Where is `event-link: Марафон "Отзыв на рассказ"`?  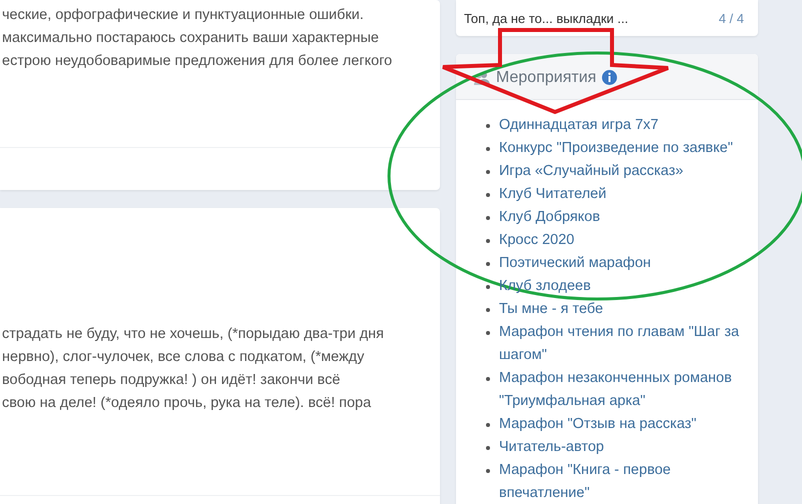 event-link: Марафон "Отзыв на рассказ" is located at coordinates (597, 424).